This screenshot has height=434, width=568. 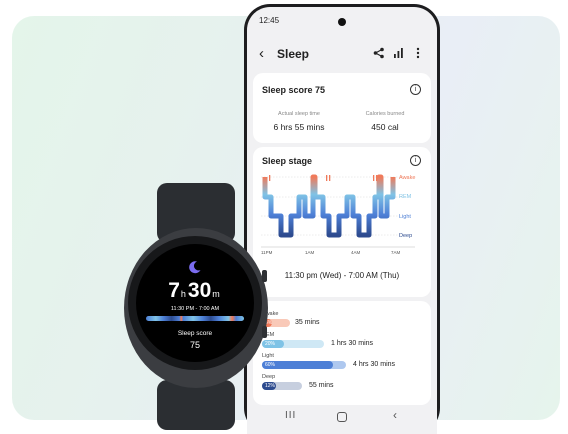 I want to click on sleep-stage-title: Sleep stage, so click(x=287, y=161).